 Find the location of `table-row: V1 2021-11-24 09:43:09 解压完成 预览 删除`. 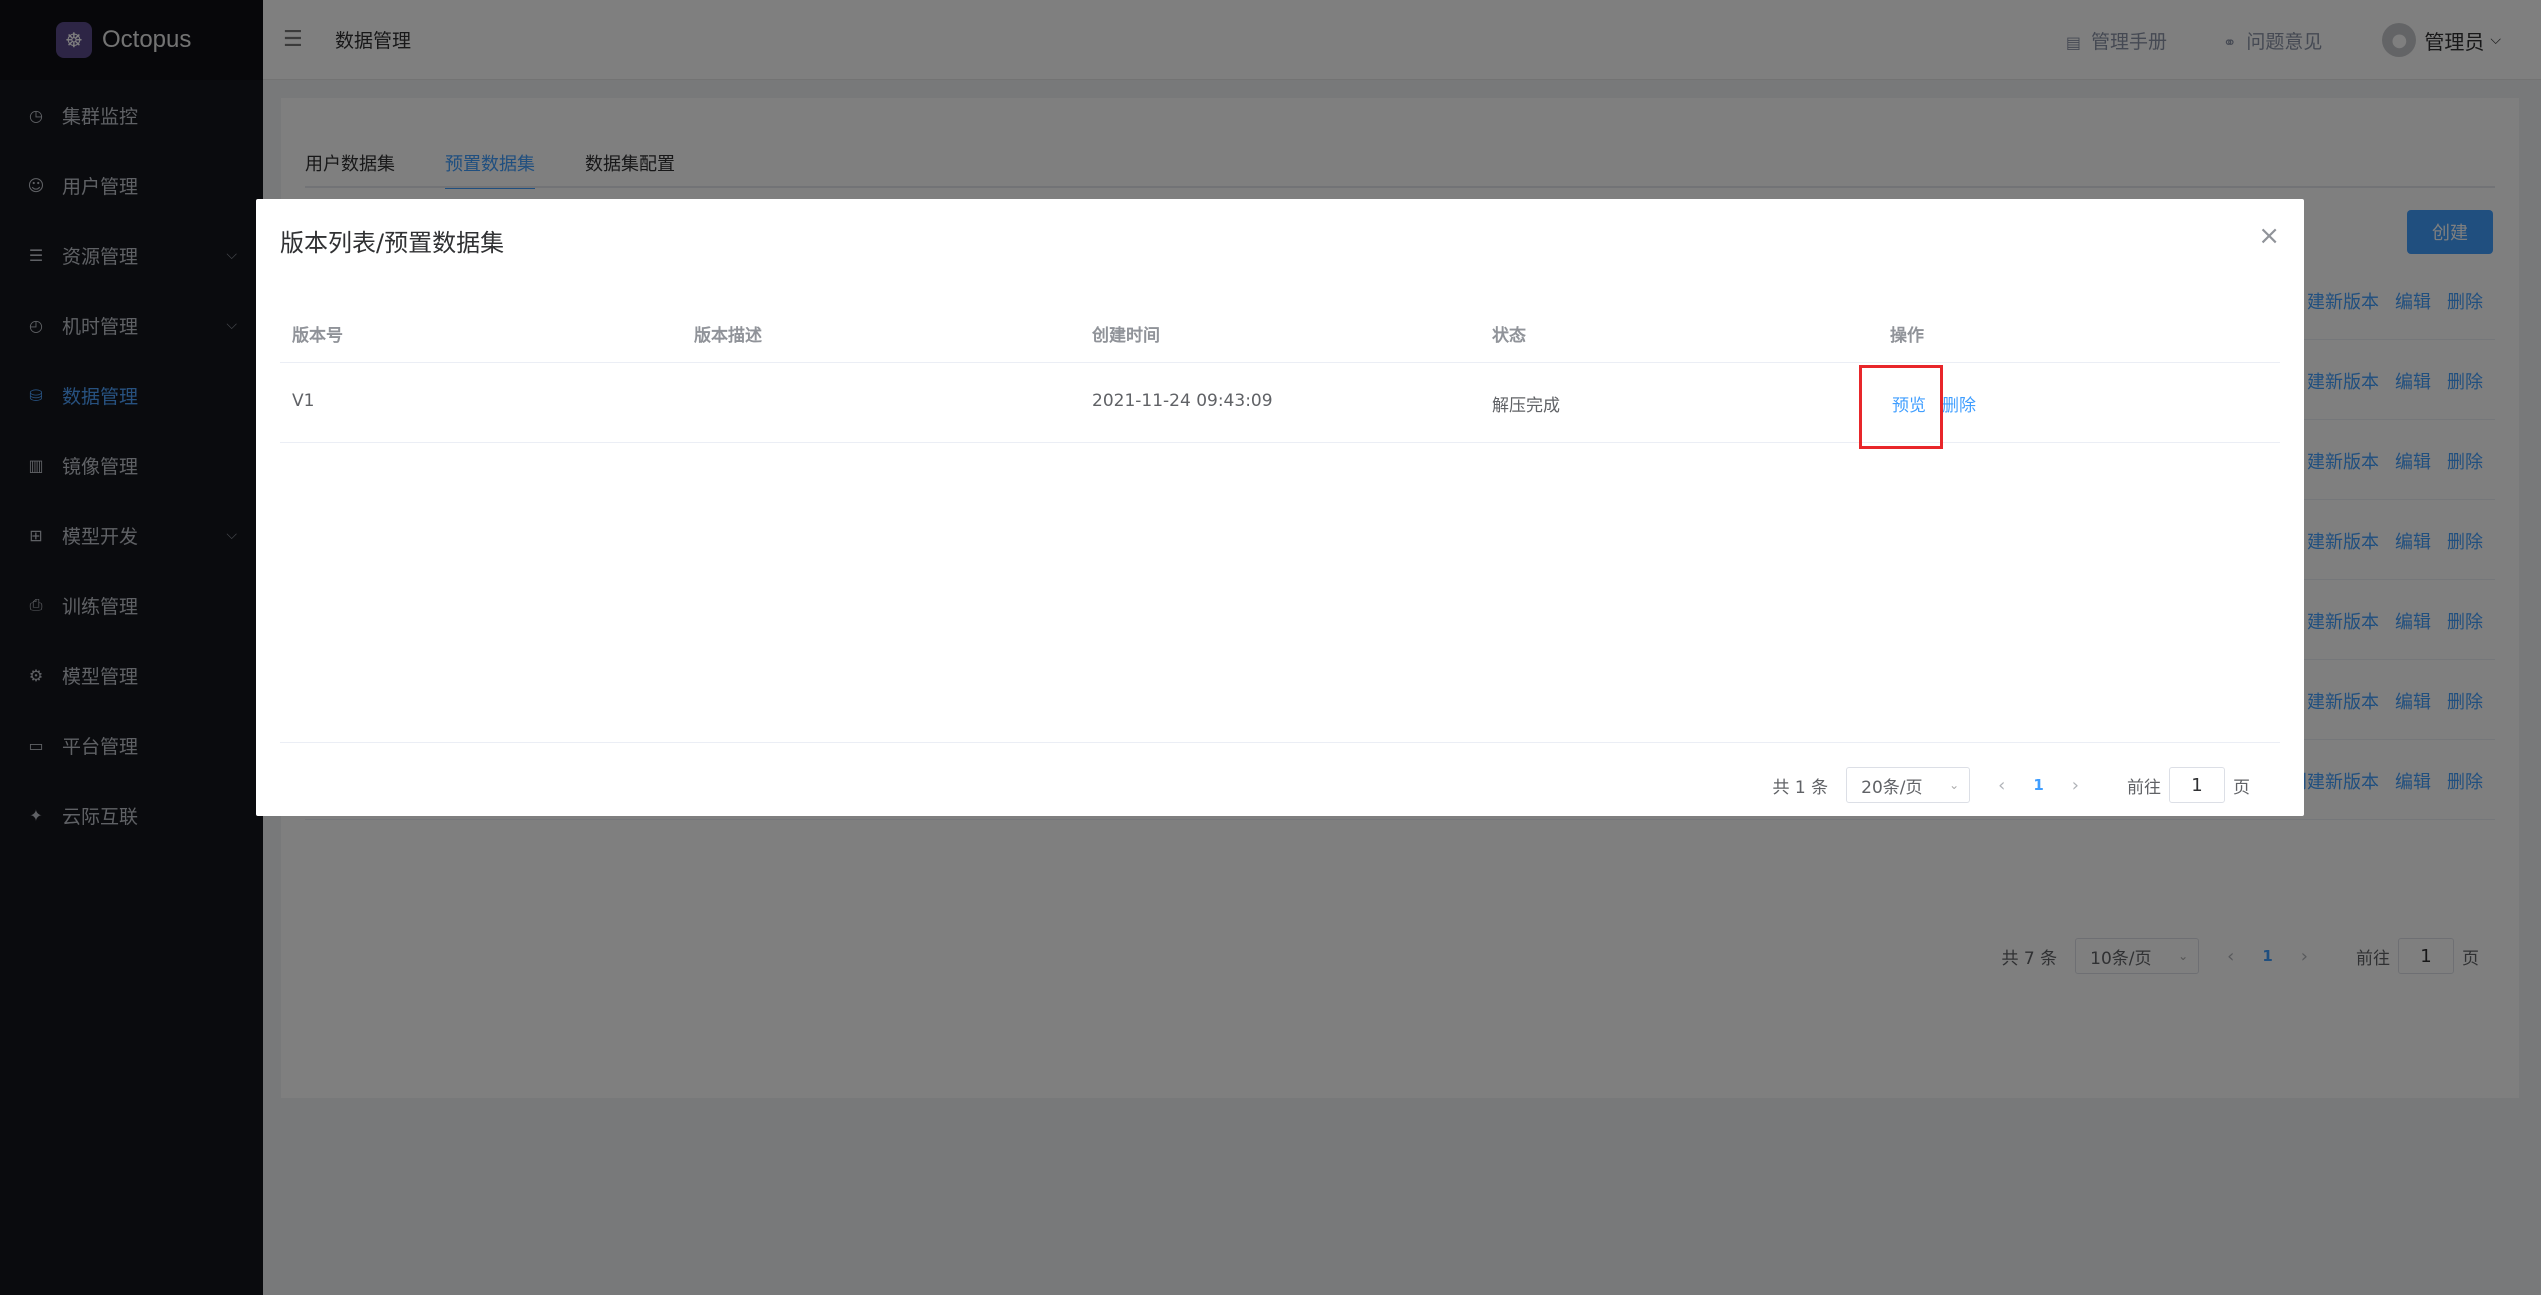

table-row: V1 2021-11-24 09:43:09 解压完成 预览 删除 is located at coordinates (1280, 403).